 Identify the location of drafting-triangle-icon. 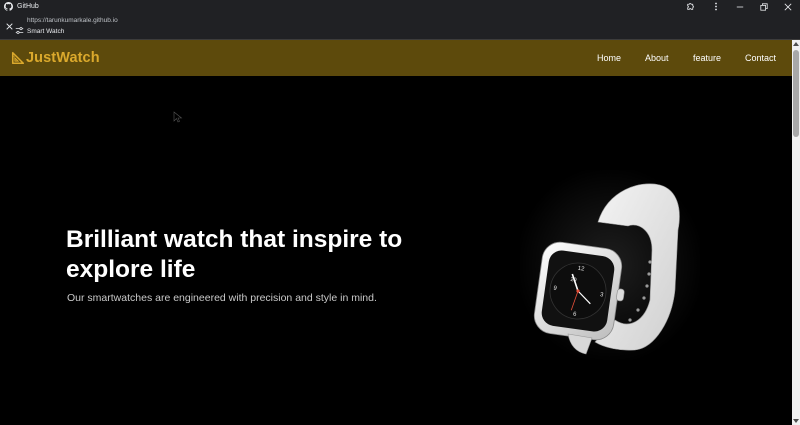
(18, 58).